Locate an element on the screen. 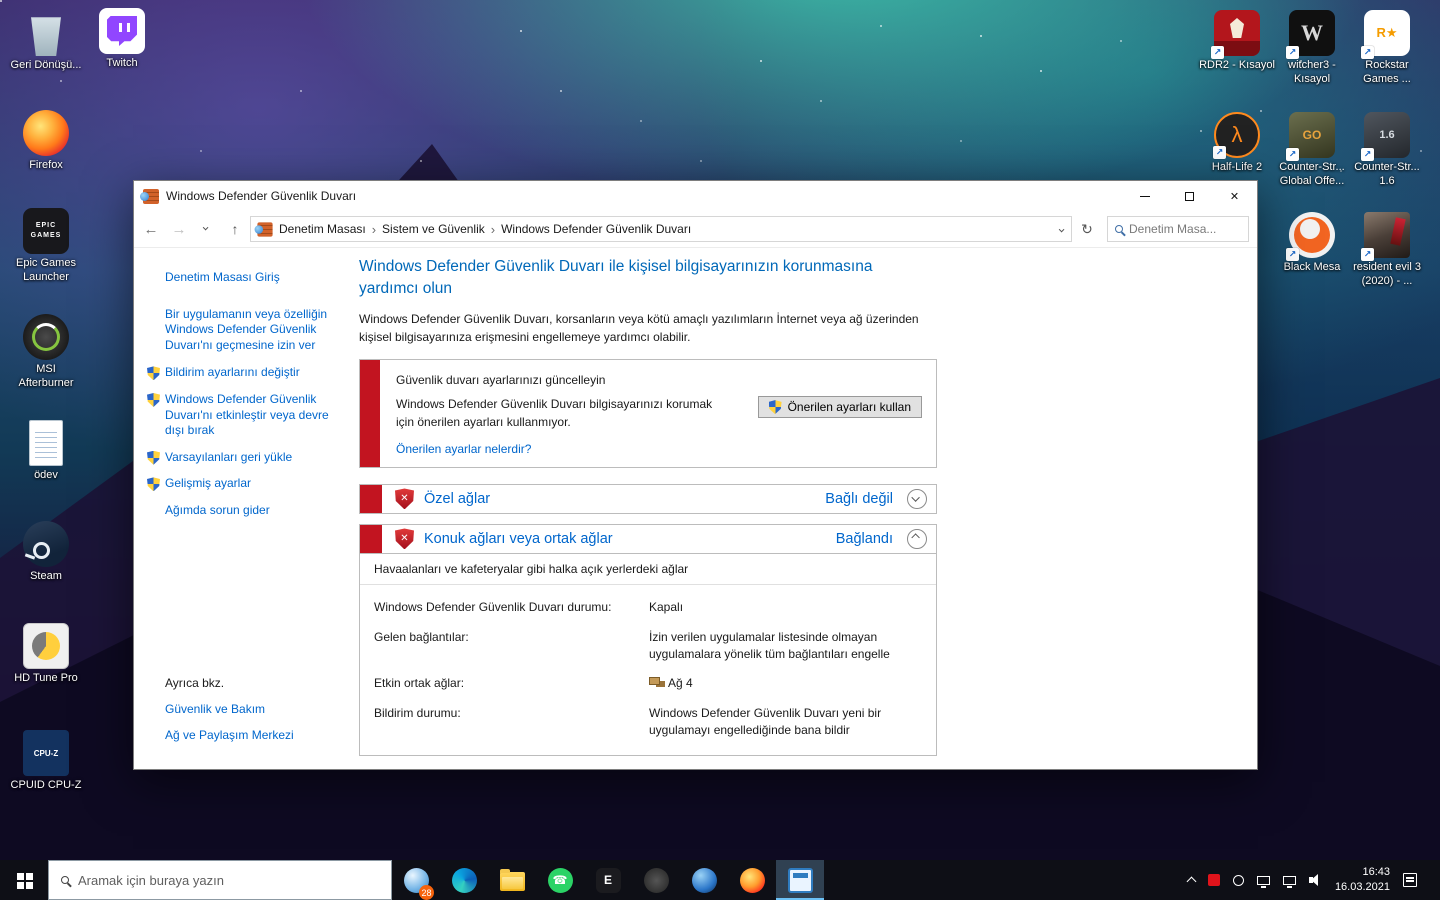 The height and width of the screenshot is (900, 1440). tray-app-icon is located at coordinates (1238, 880).